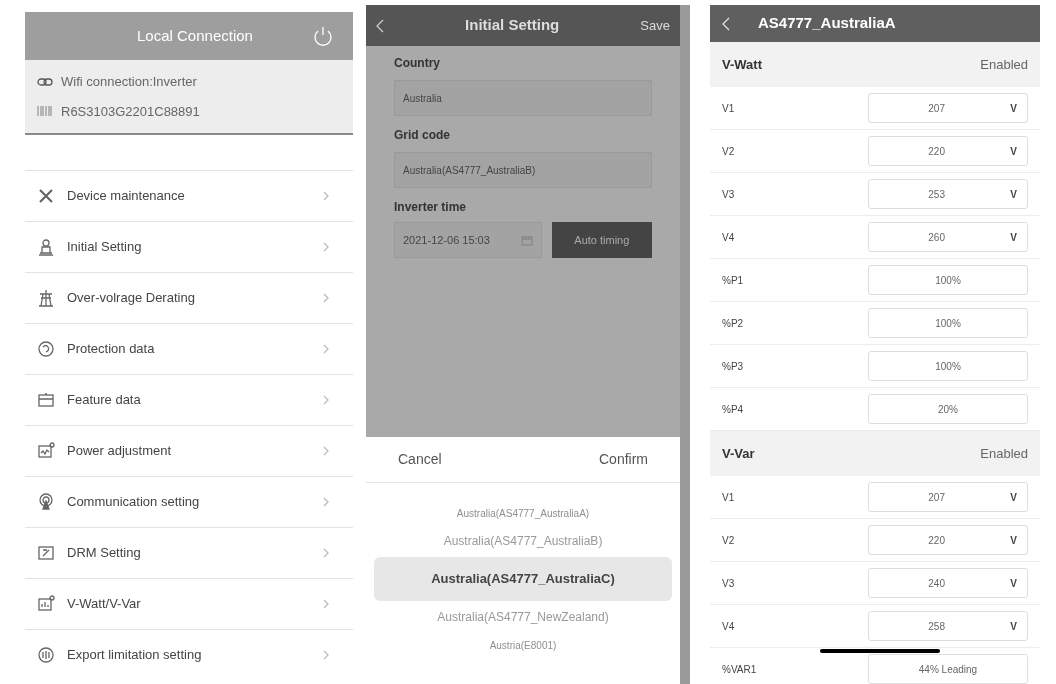 The image size is (1056, 684). I want to click on input-field: 253 V, so click(948, 194).